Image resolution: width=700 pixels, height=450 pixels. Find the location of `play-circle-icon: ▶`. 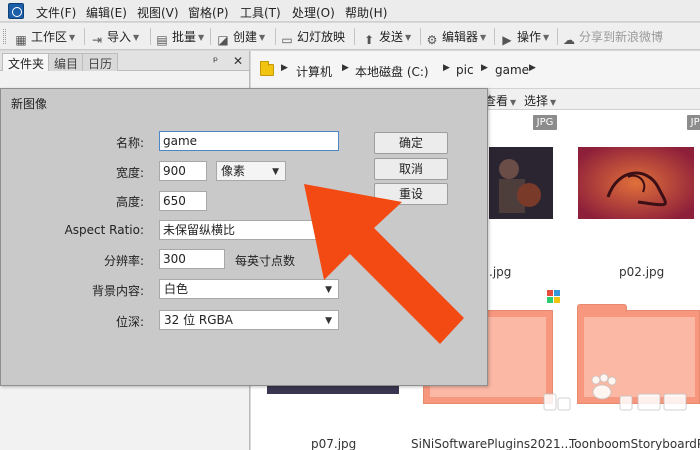

play-circle-icon: ▶ is located at coordinates (507, 40).